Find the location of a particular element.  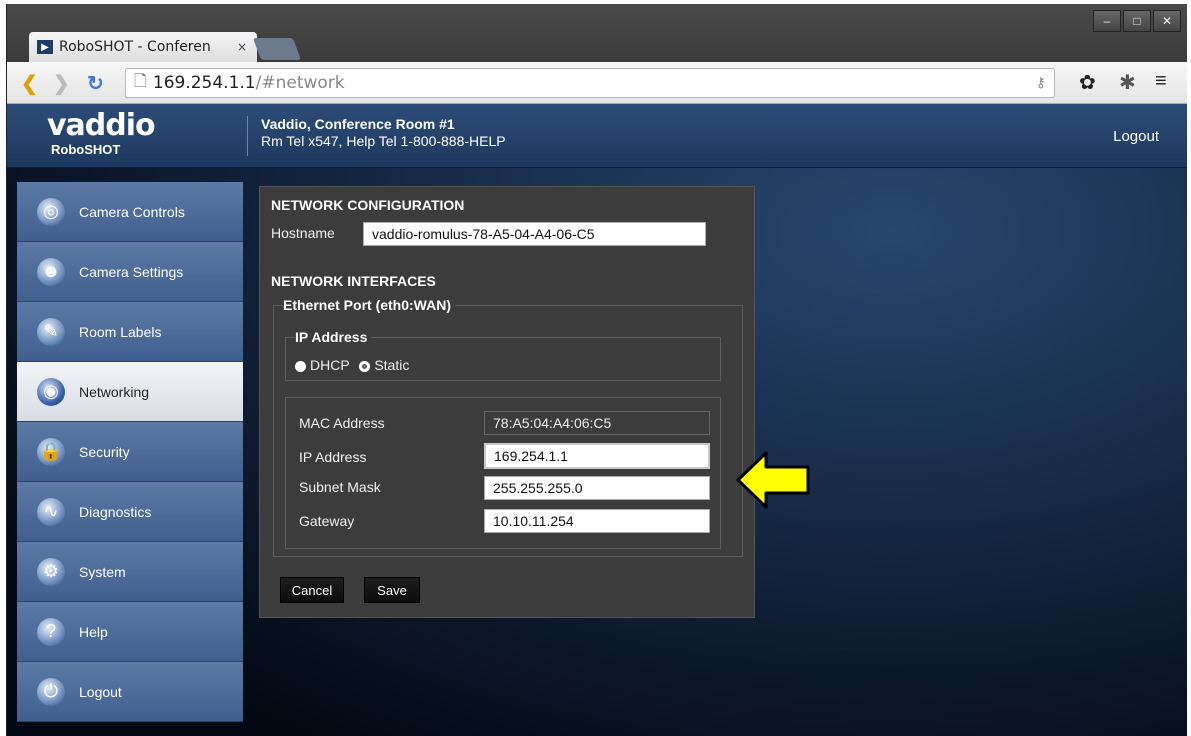

brand-name: vaddio is located at coordinates (101, 125).